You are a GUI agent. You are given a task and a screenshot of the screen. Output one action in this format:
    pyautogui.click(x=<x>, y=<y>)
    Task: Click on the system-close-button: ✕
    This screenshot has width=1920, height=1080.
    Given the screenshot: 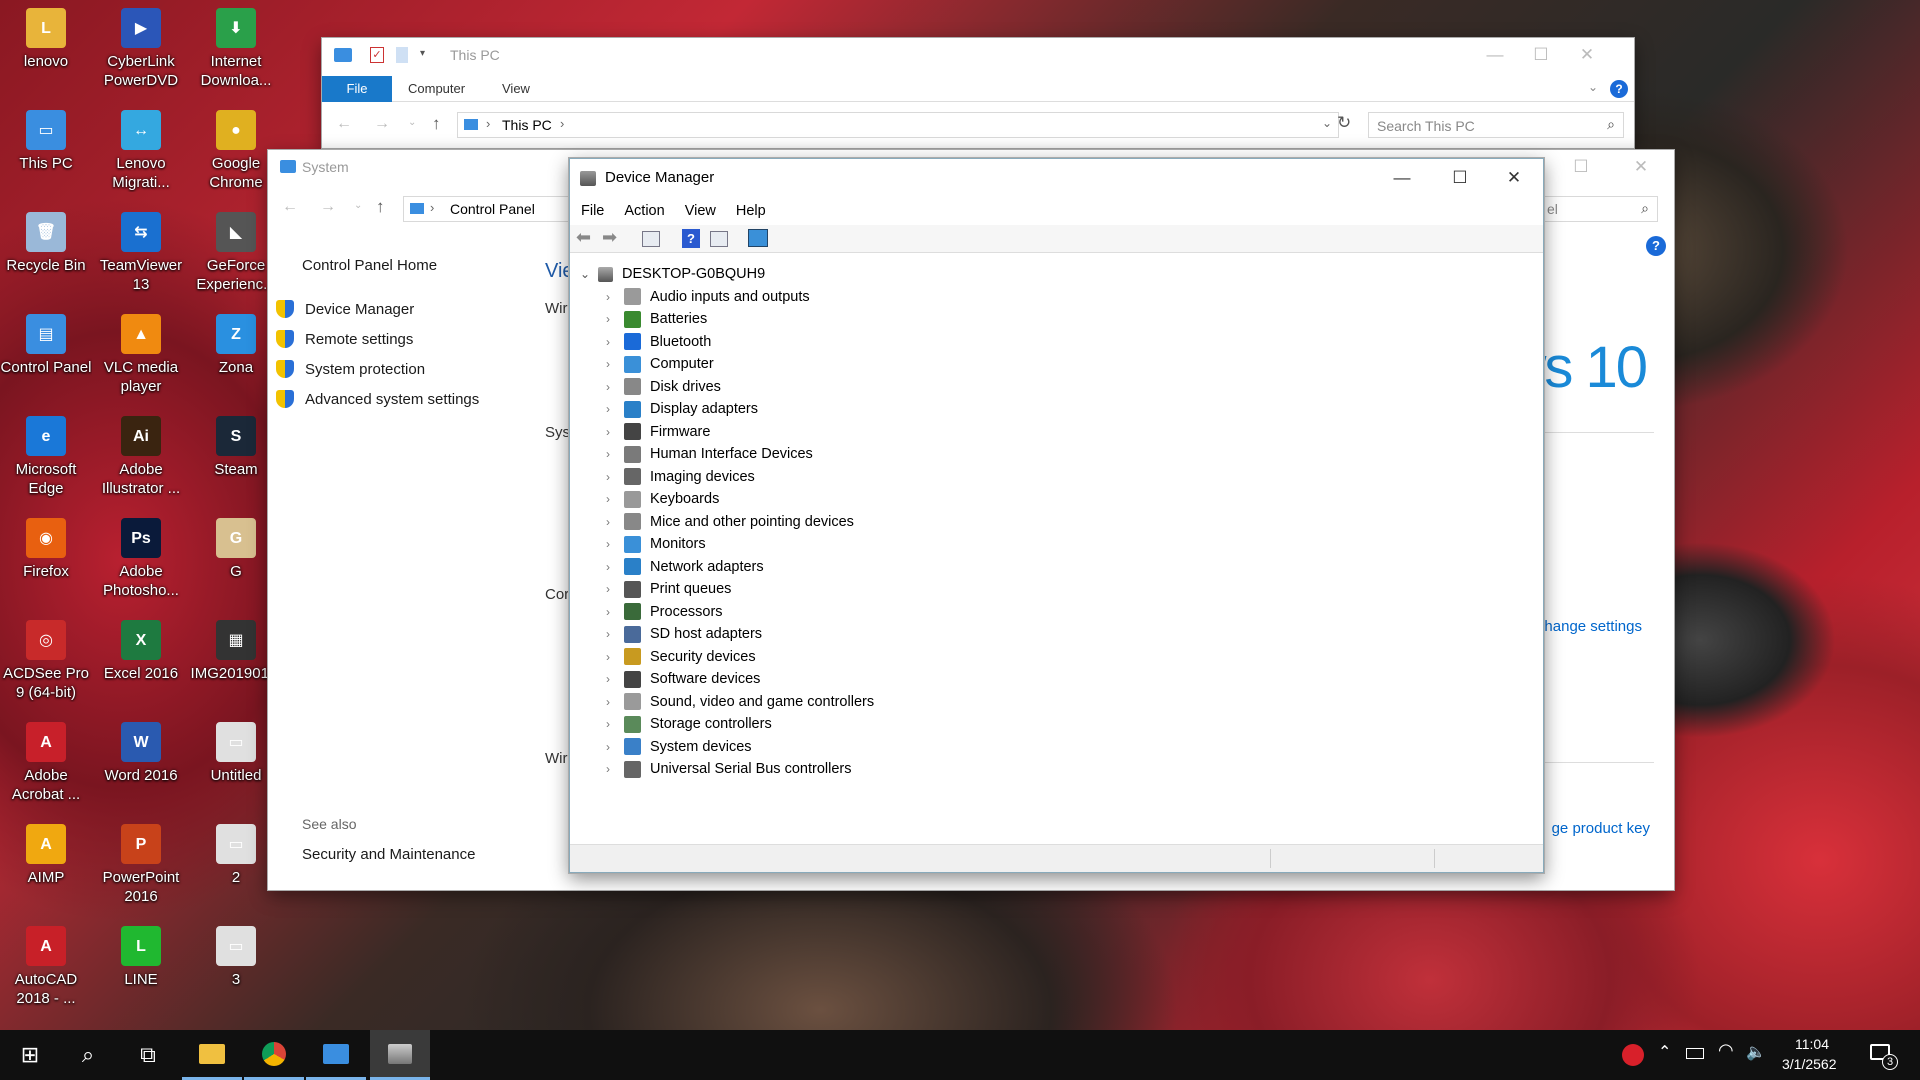 What is the action you would take?
    pyautogui.click(x=1641, y=167)
    